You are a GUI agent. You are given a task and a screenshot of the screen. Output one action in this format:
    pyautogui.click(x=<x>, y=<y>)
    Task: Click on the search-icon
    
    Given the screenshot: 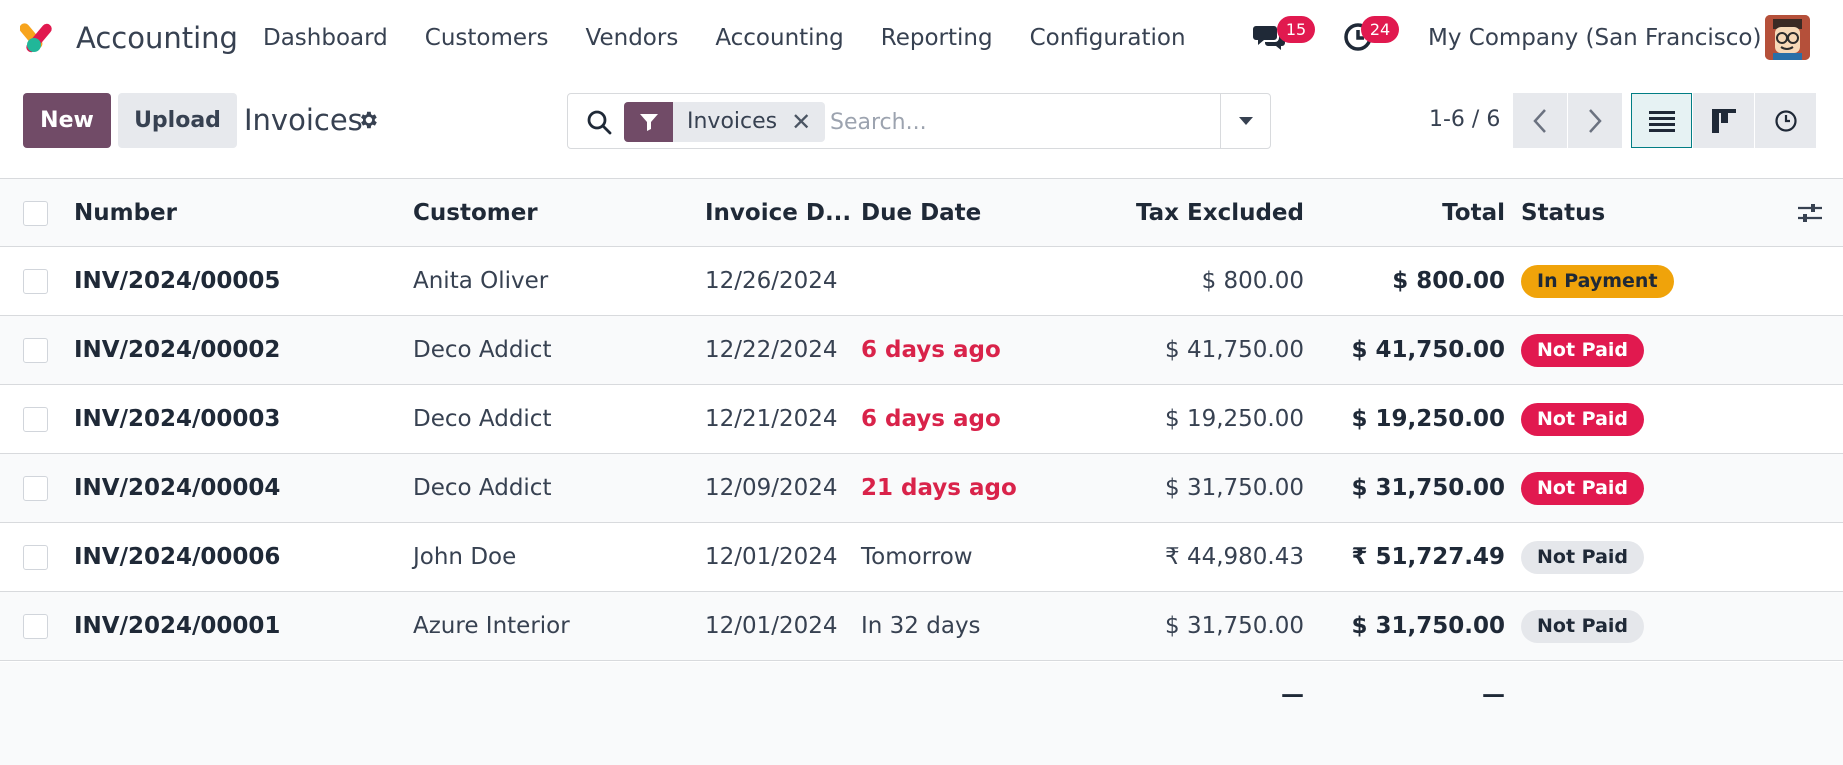 What is the action you would take?
    pyautogui.click(x=599, y=122)
    